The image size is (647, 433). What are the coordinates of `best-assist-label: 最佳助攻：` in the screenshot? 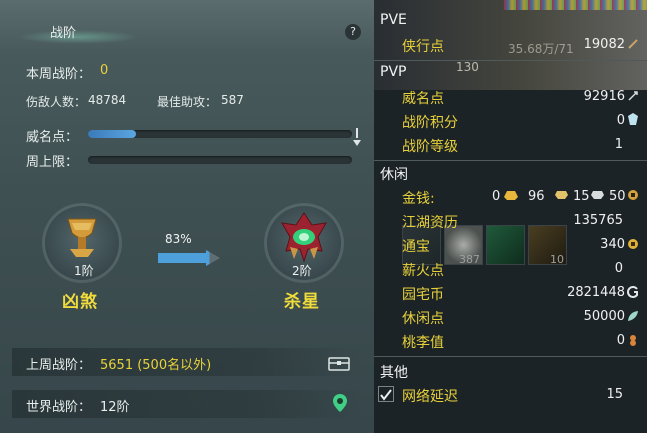 It's located at (187, 102).